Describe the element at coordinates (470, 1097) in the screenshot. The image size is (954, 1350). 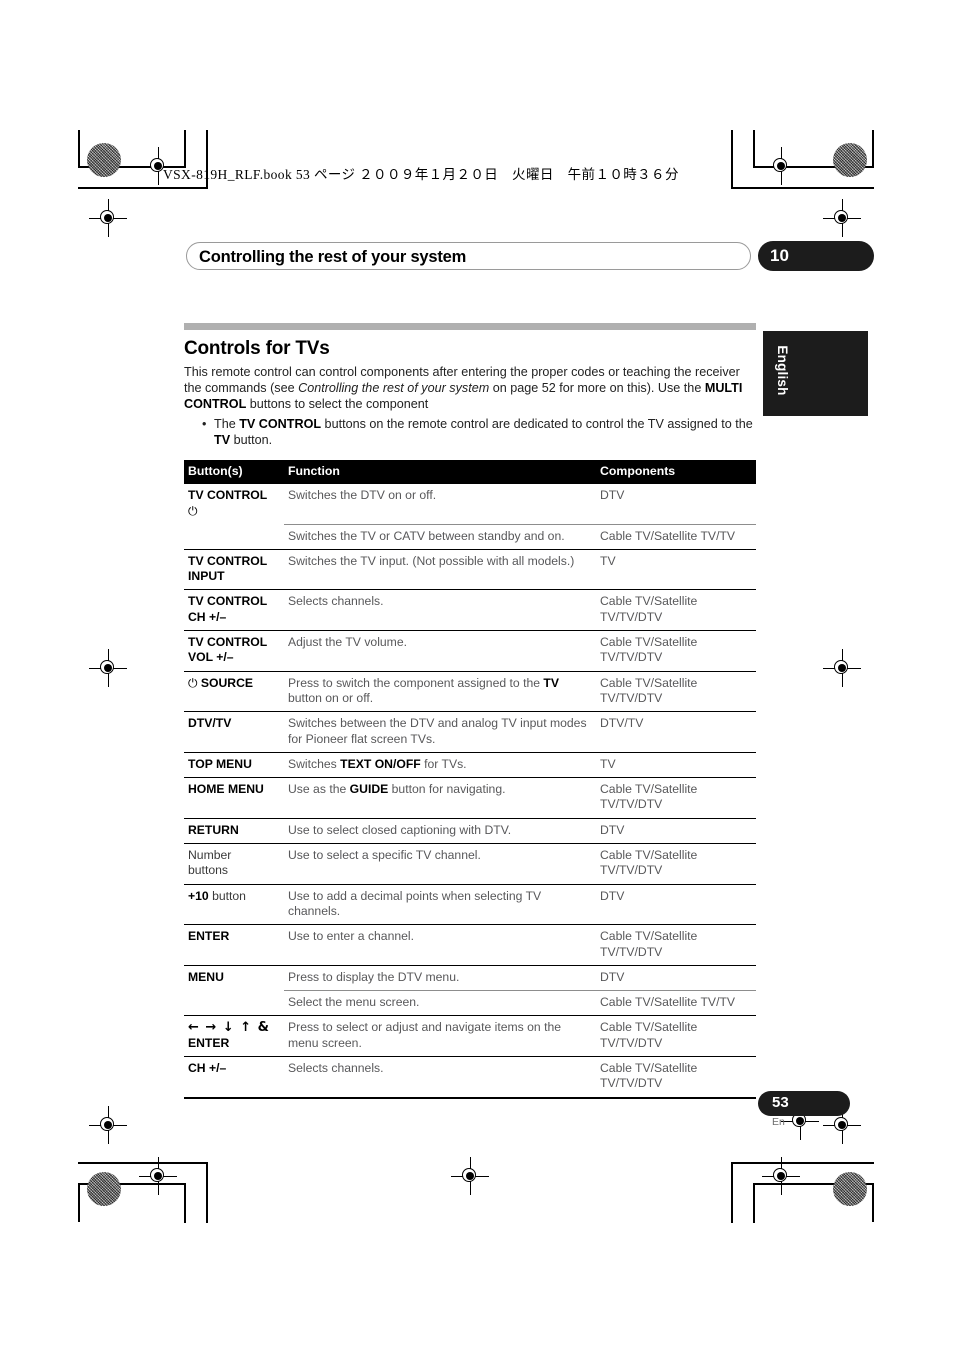
I see `table-bottom-rule` at that location.